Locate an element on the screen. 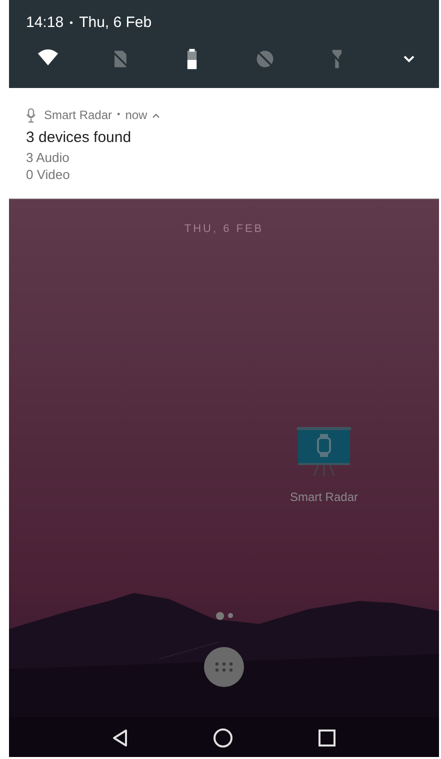 This screenshot has height=759, width=441. date-label: THU, 6 FEB is located at coordinates (224, 229).